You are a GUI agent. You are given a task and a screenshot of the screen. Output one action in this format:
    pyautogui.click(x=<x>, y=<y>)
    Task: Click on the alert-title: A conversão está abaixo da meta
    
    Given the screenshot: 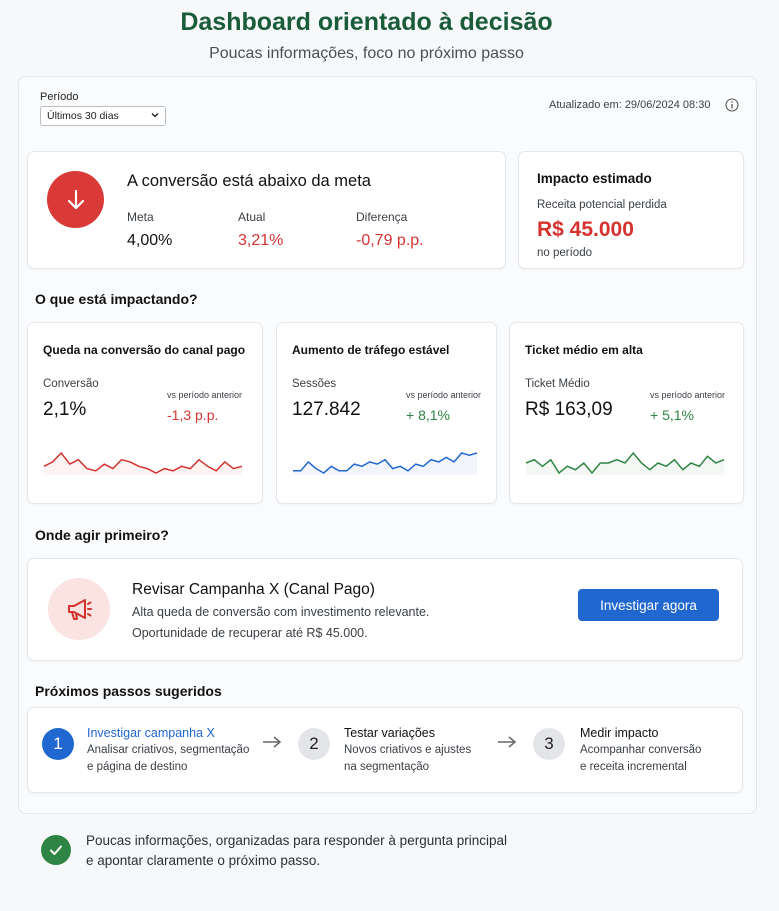 What is the action you would take?
    pyautogui.click(x=249, y=181)
    